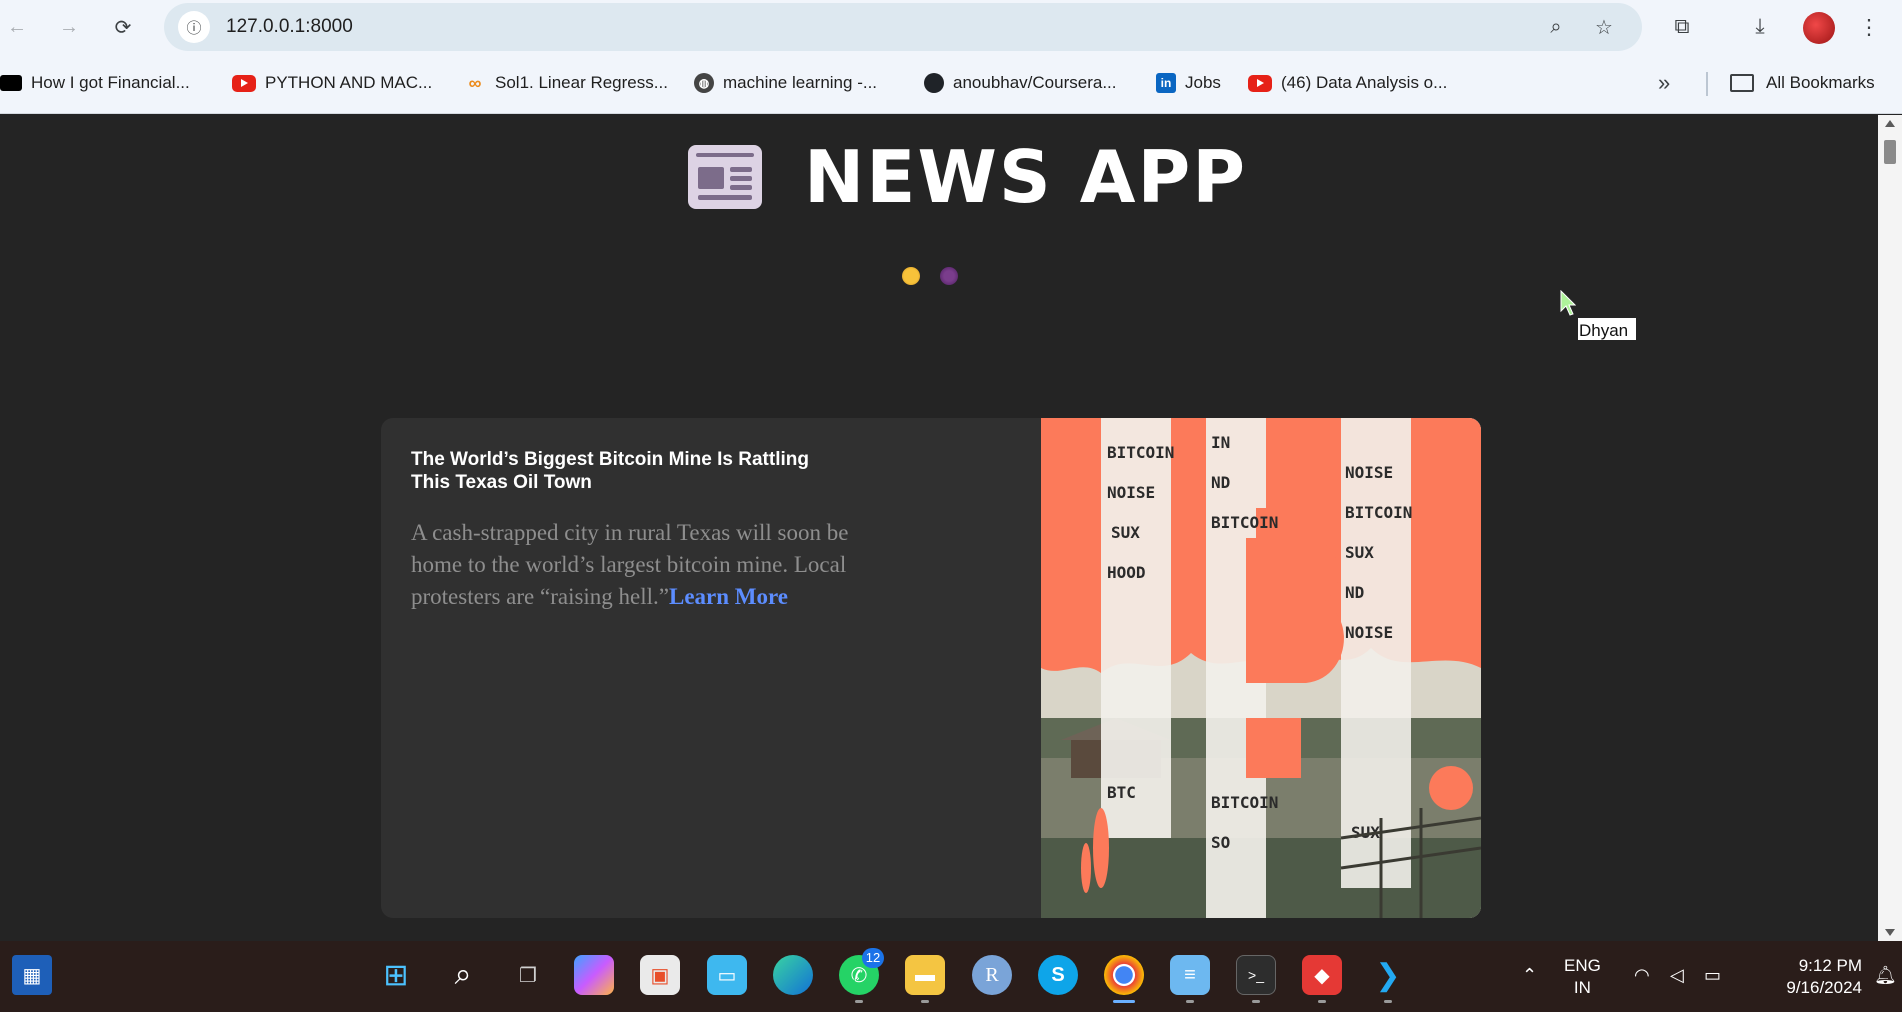 This screenshot has height=1012, width=1902. I want to click on r-app-icon: R, so click(992, 975).